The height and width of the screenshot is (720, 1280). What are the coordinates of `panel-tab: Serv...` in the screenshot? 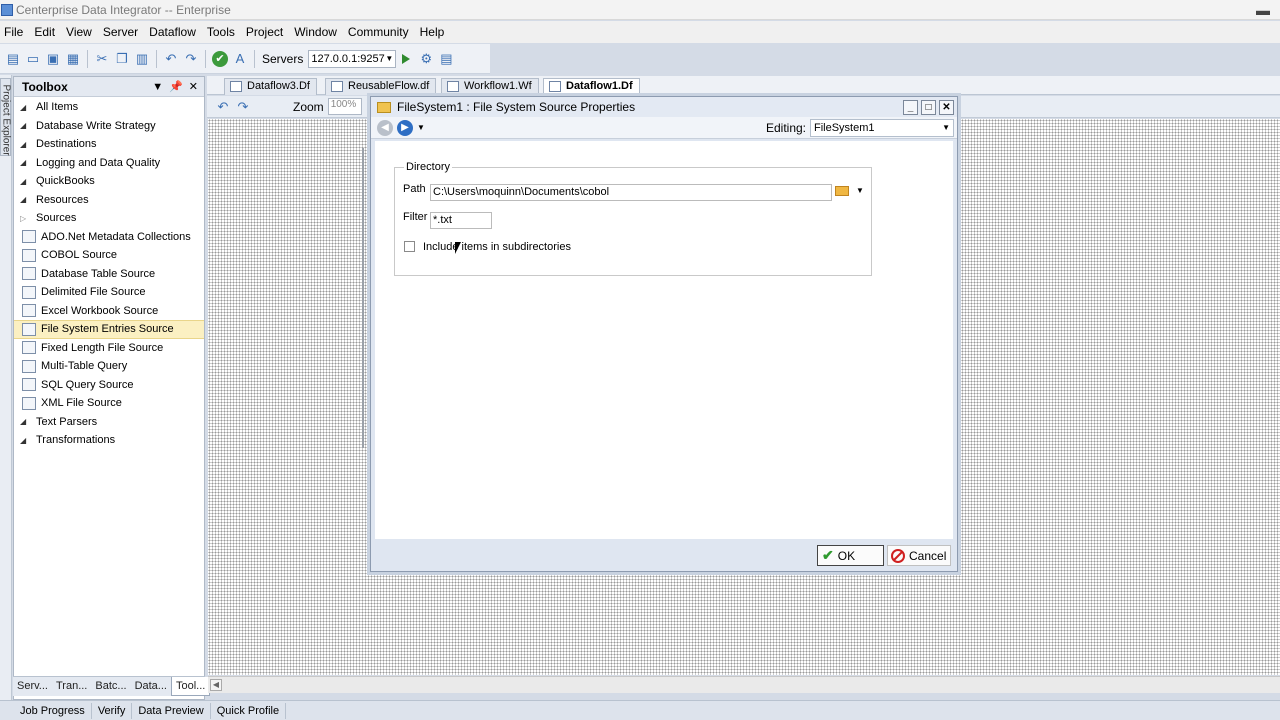 It's located at (32, 686).